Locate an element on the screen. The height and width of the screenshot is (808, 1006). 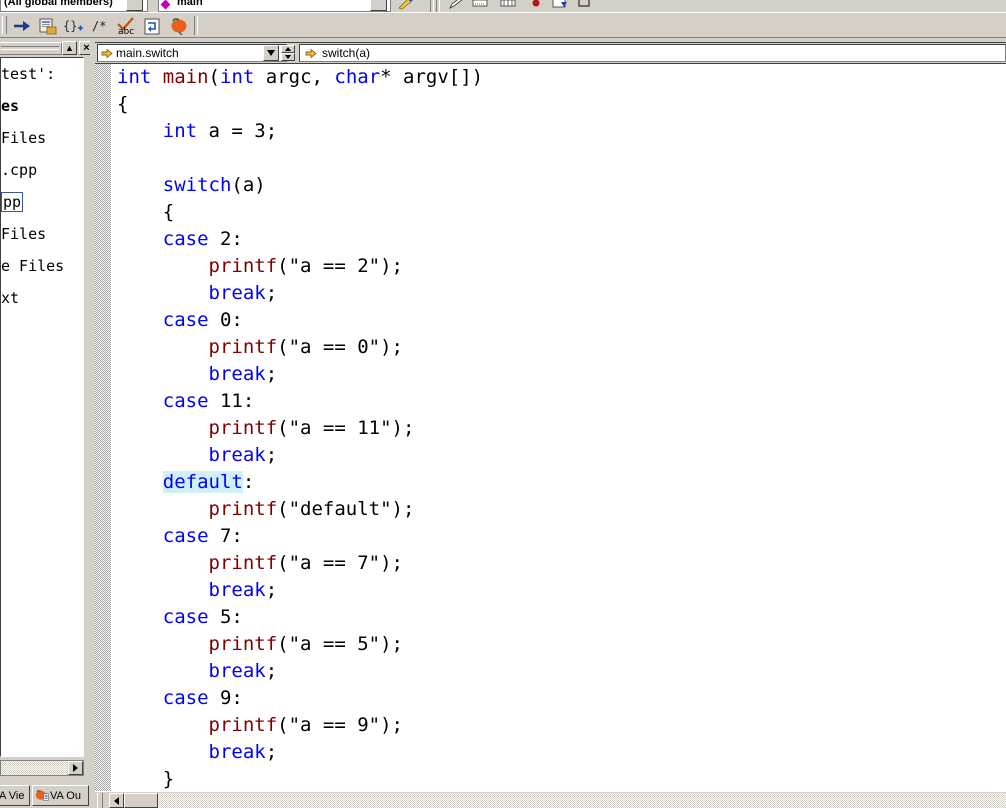
code-line: printf("a == 0"); is located at coordinates (300, 347).